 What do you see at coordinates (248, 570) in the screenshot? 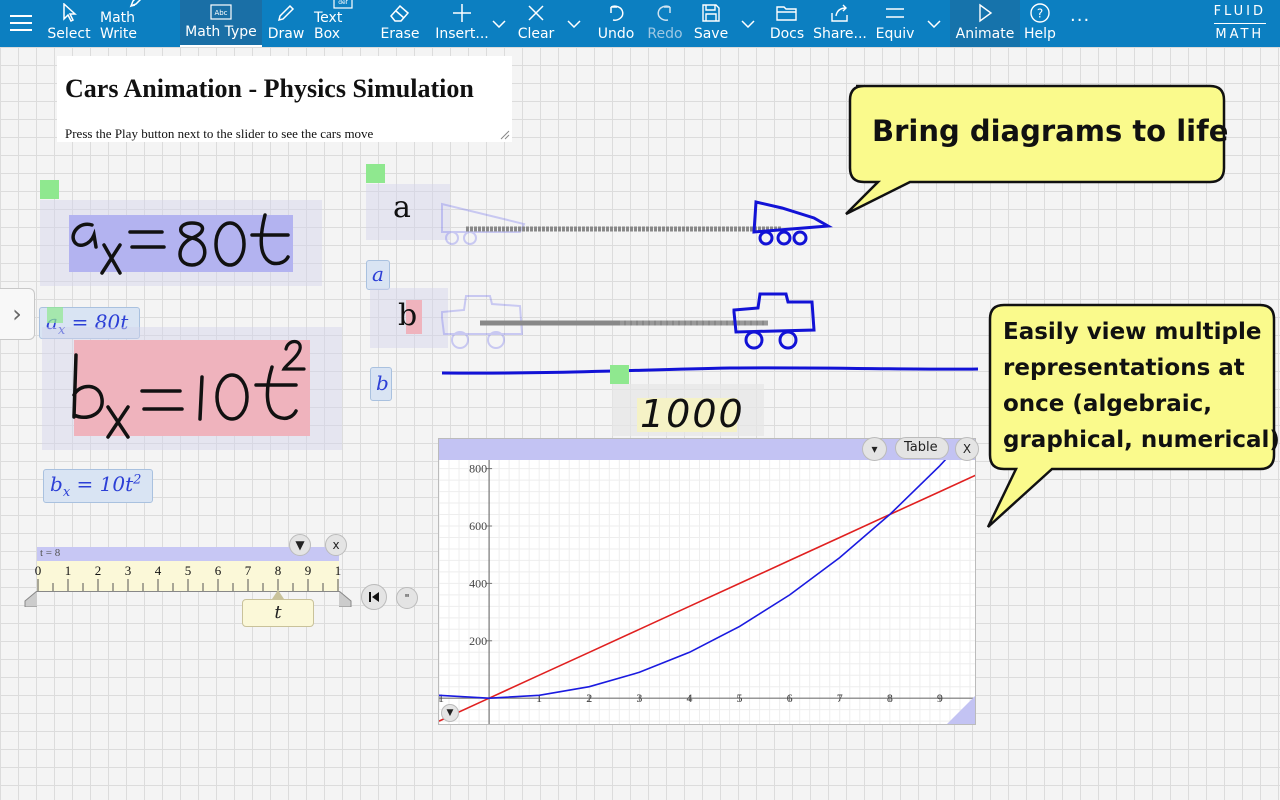
I see `ruler-tick-label: 7` at bounding box center [248, 570].